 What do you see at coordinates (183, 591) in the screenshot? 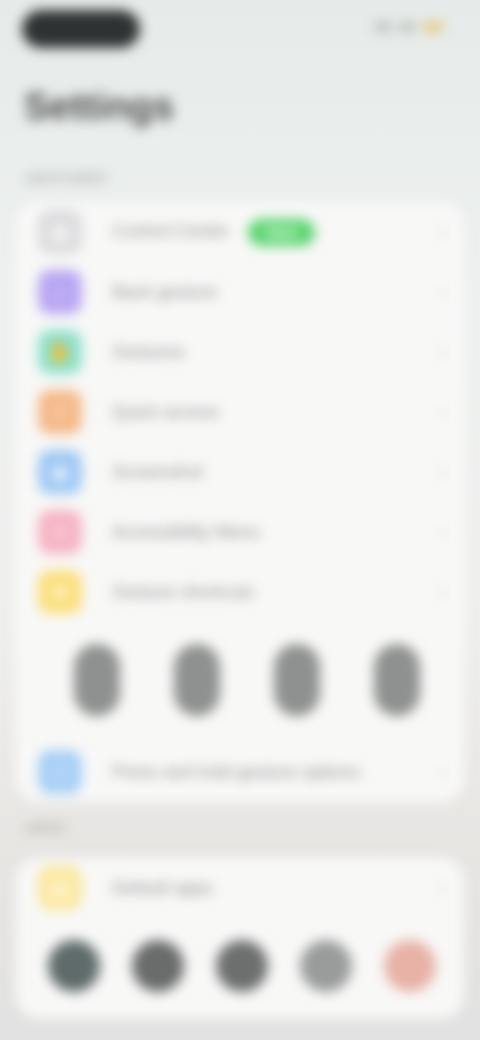
I see `row-label: Gesture shortcuts` at bounding box center [183, 591].